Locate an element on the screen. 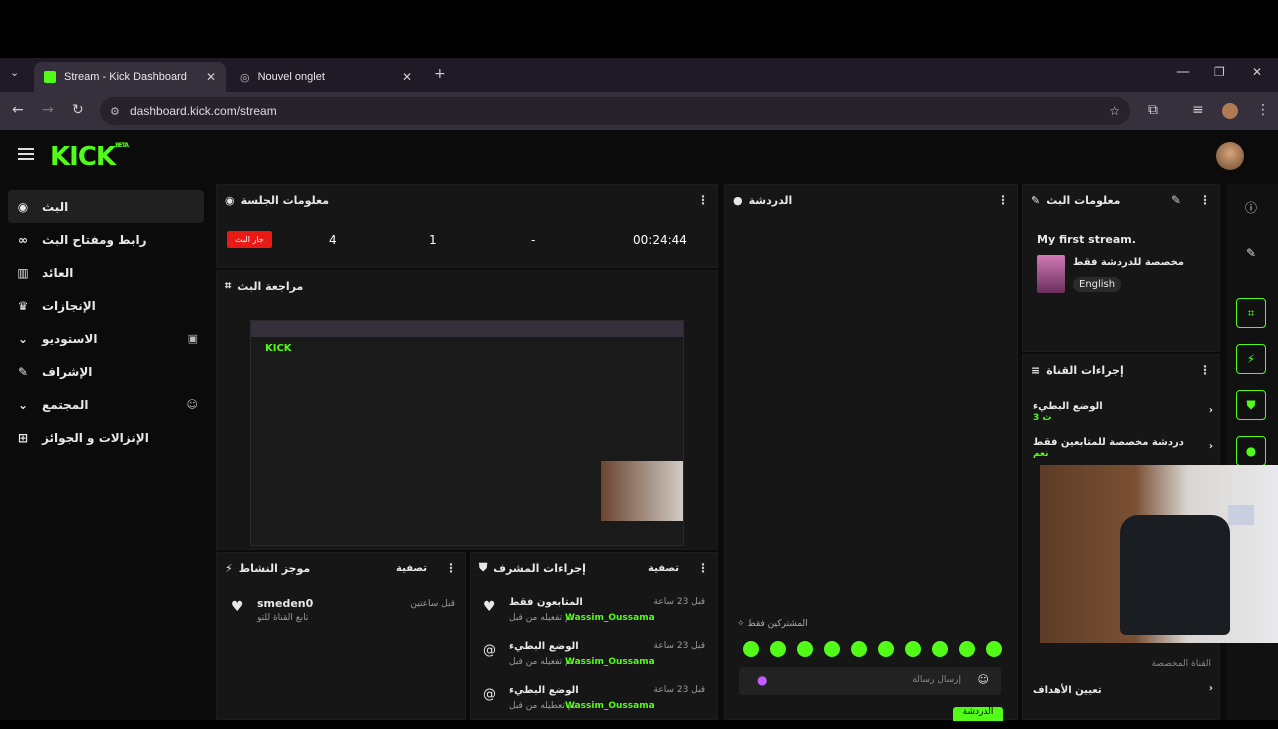 This screenshot has height=729, width=1278. menu-icon is located at coordinates (26, 154).